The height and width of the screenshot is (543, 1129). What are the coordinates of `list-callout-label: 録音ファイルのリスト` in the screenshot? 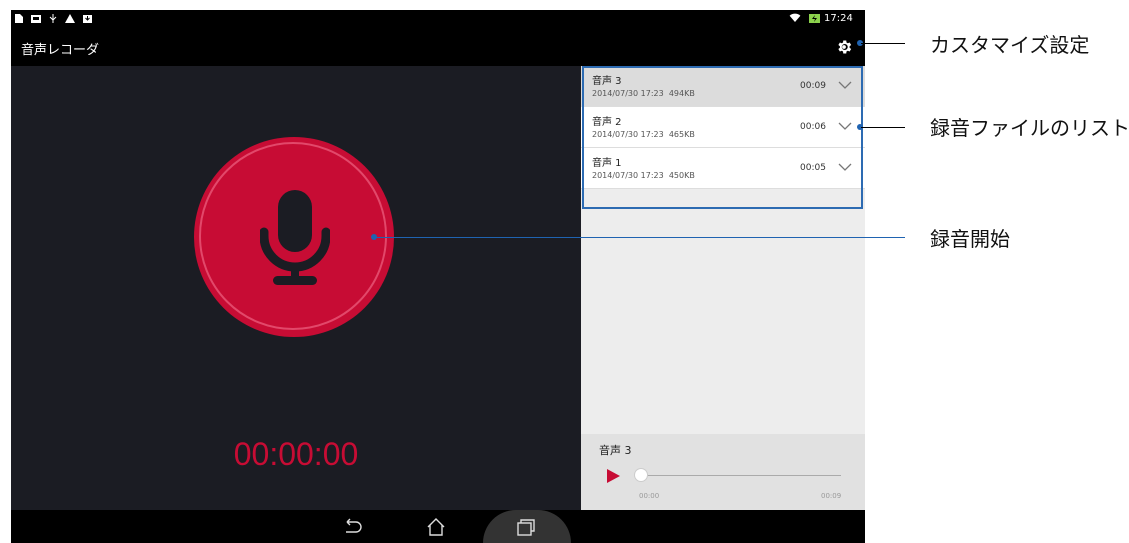 It's located at (1029, 128).